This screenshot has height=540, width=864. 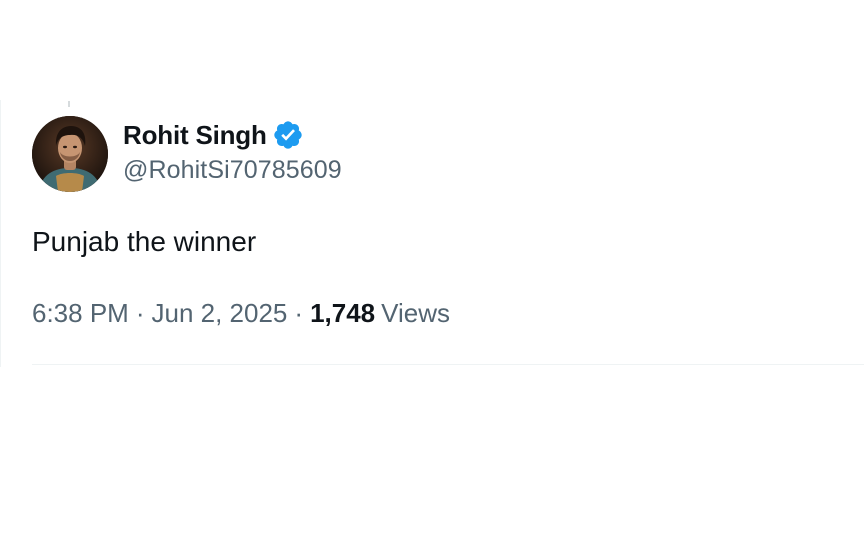 I want to click on tweet-date: Jun 2, 2025, so click(x=220, y=313).